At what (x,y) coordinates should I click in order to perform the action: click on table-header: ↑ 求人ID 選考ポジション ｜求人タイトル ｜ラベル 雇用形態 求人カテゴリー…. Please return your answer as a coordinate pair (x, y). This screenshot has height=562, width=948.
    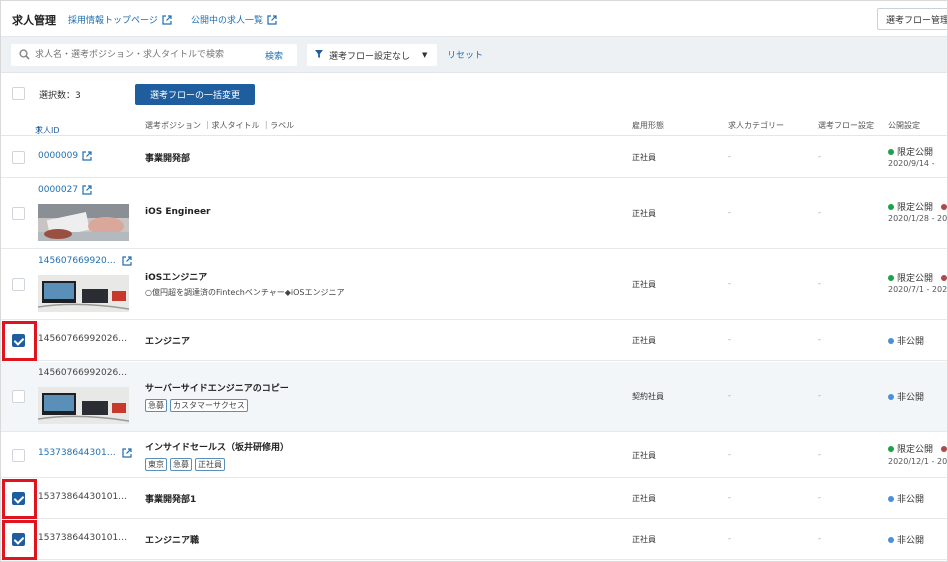
    Looking at the image, I should click on (474, 125).